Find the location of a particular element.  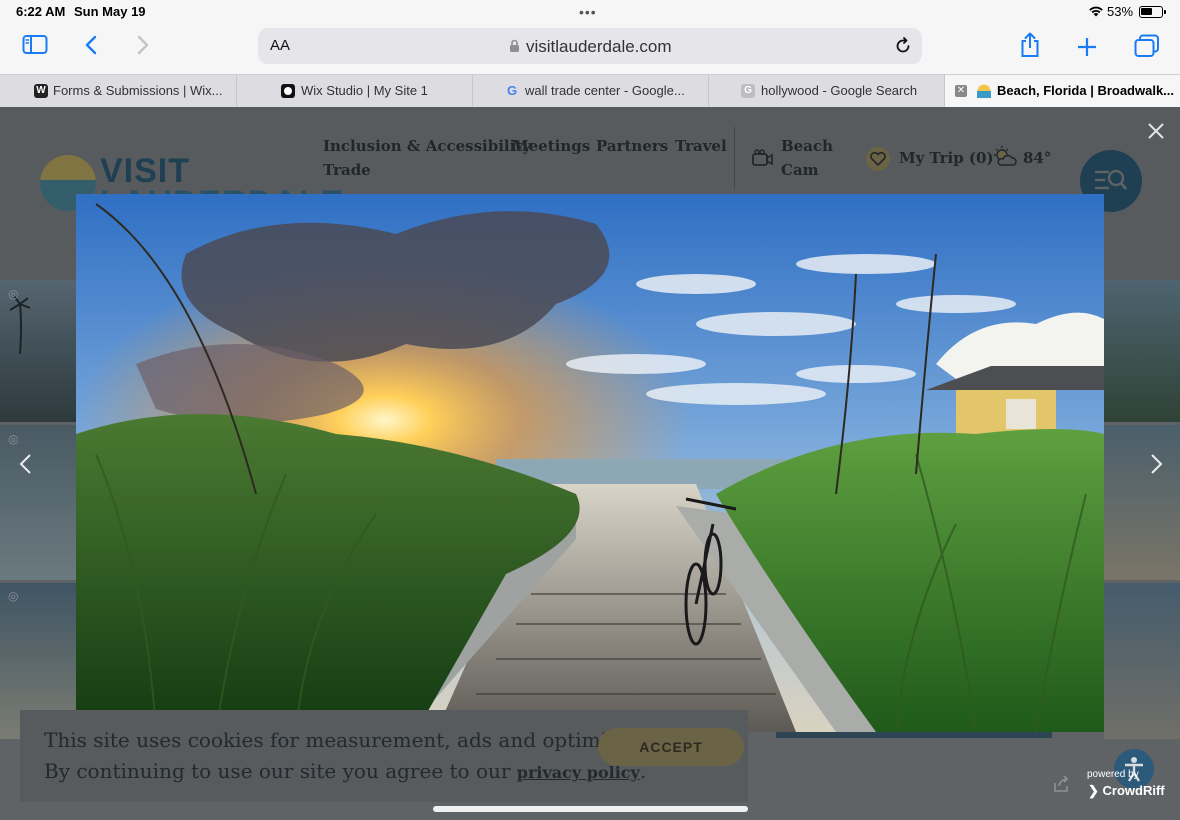

share-image-icon is located at coordinates (1061, 784).